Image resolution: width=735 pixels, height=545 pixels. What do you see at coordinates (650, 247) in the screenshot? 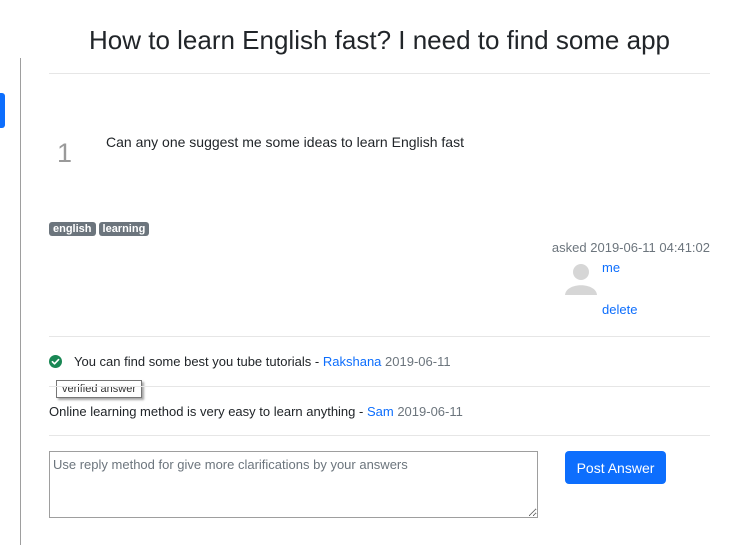
I see `asked-date: 2019-06-11 04:41:02` at bounding box center [650, 247].